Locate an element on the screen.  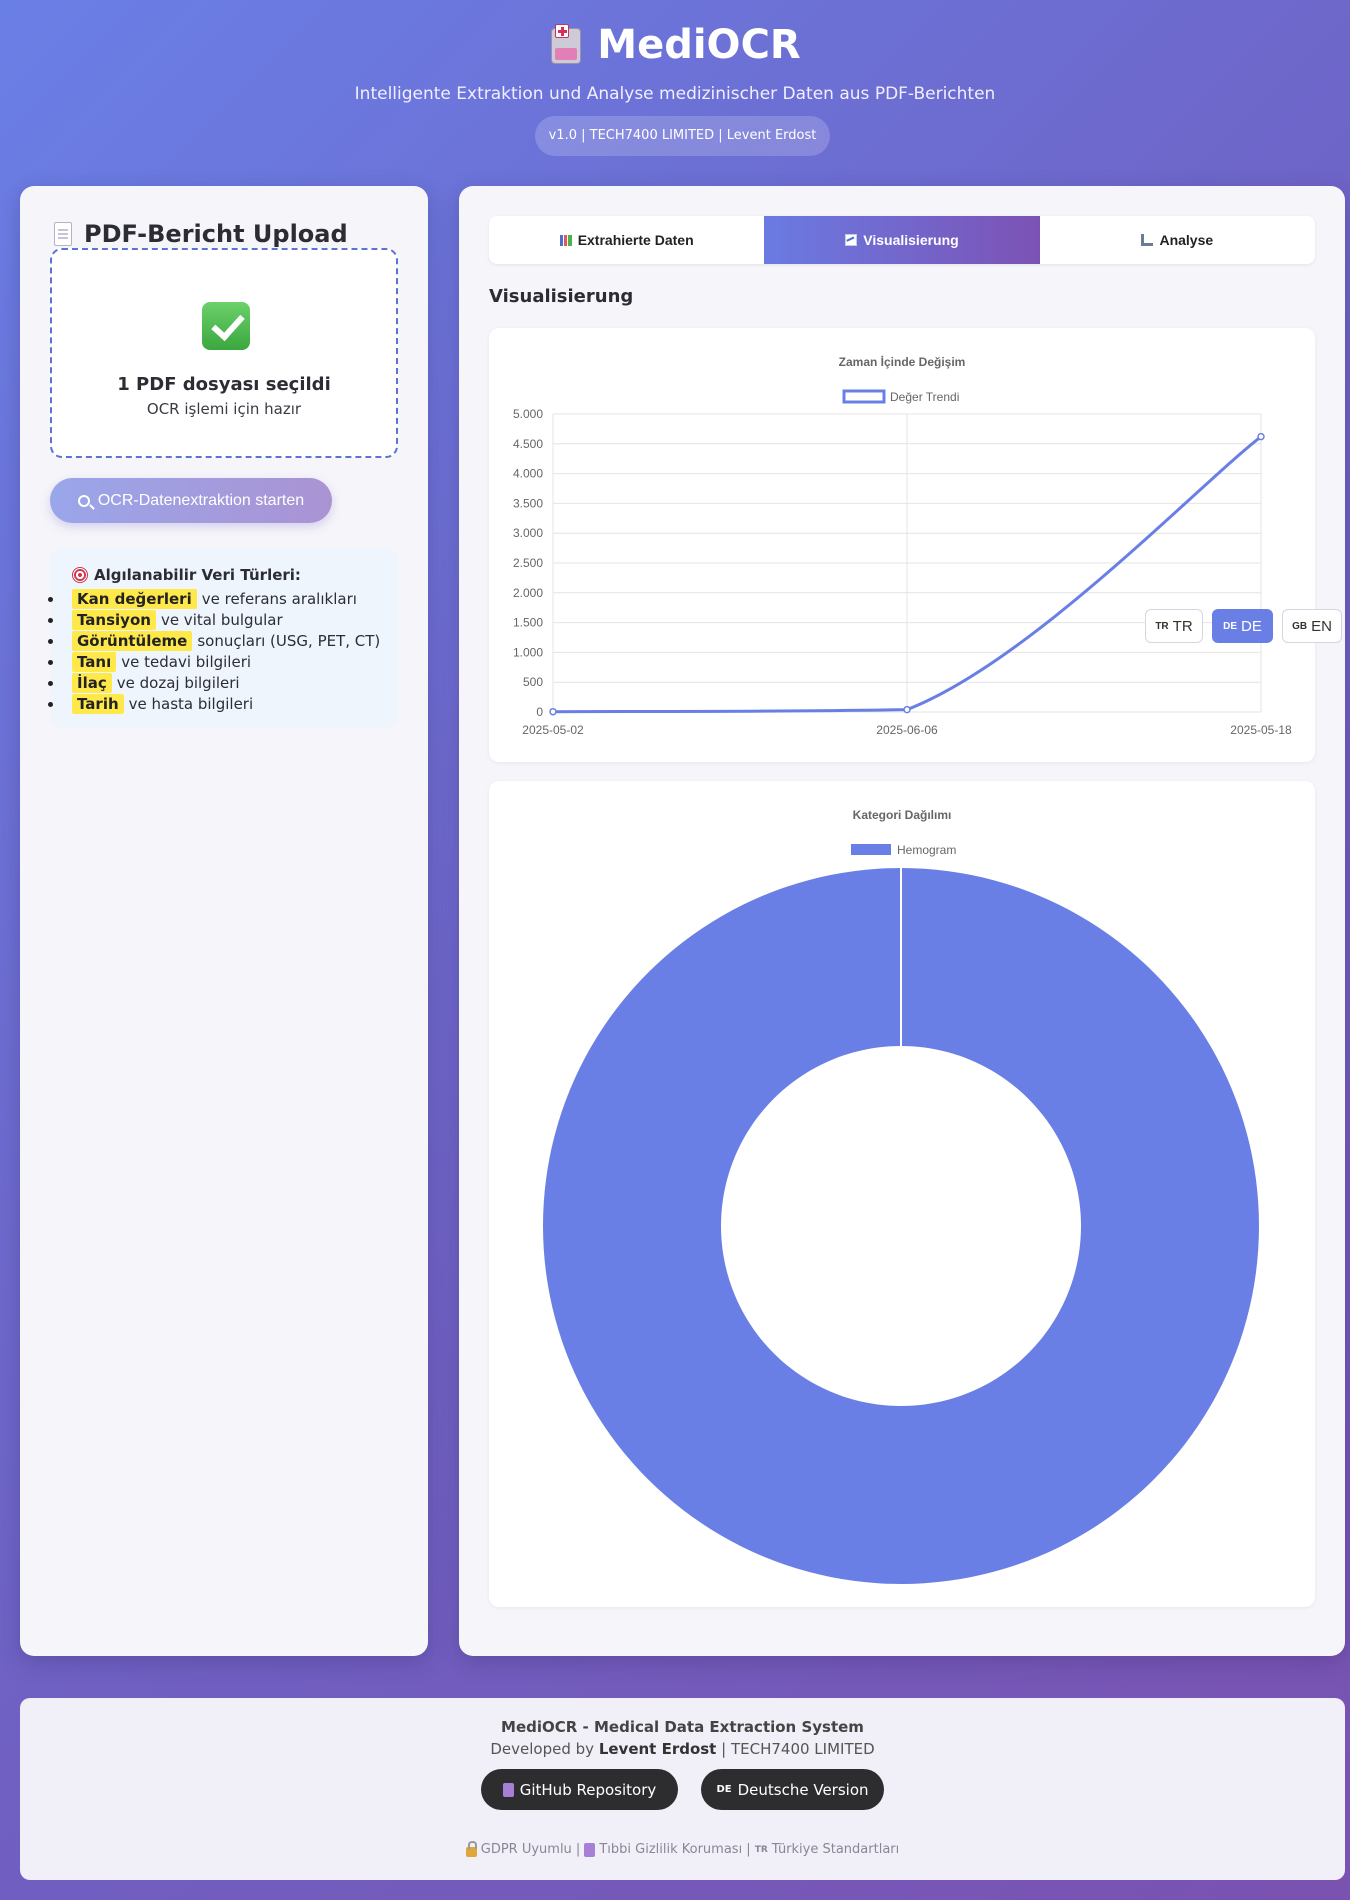
list-item-highlight: Kan değerleri is located at coordinates (134, 598).